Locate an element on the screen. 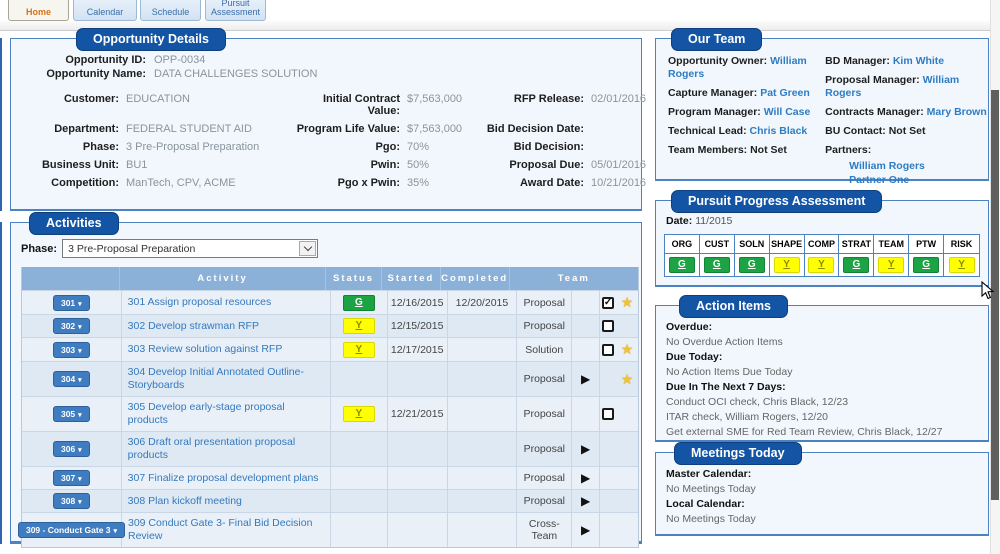 The height and width of the screenshot is (554, 1000). phase-select-value: 3 Pre-Proposal Preparation is located at coordinates (132, 248).